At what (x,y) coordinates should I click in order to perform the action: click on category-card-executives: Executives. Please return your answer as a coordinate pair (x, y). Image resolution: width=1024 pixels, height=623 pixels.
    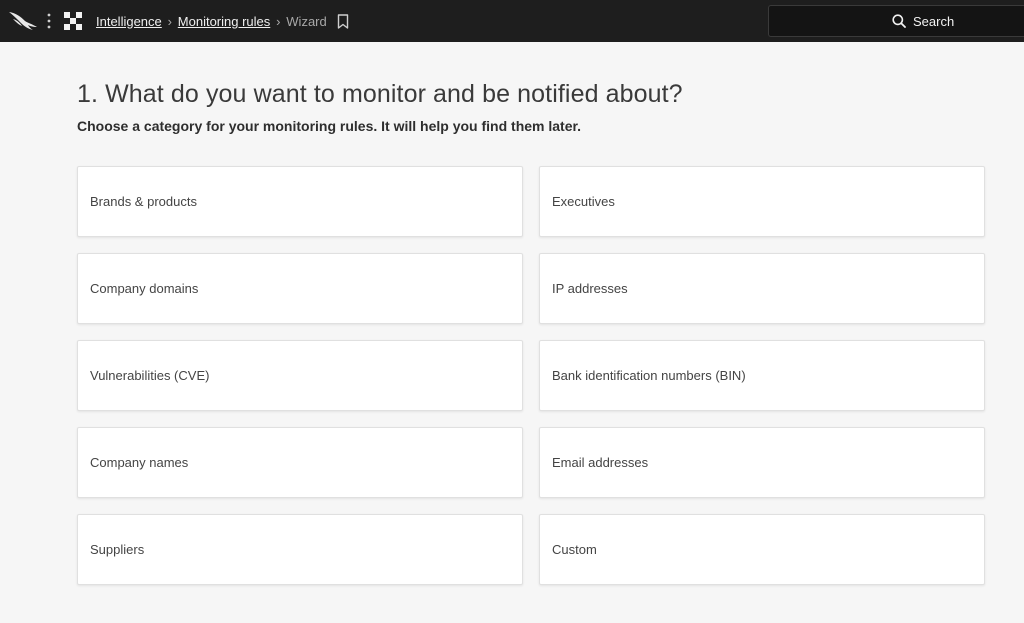
    Looking at the image, I should click on (762, 201).